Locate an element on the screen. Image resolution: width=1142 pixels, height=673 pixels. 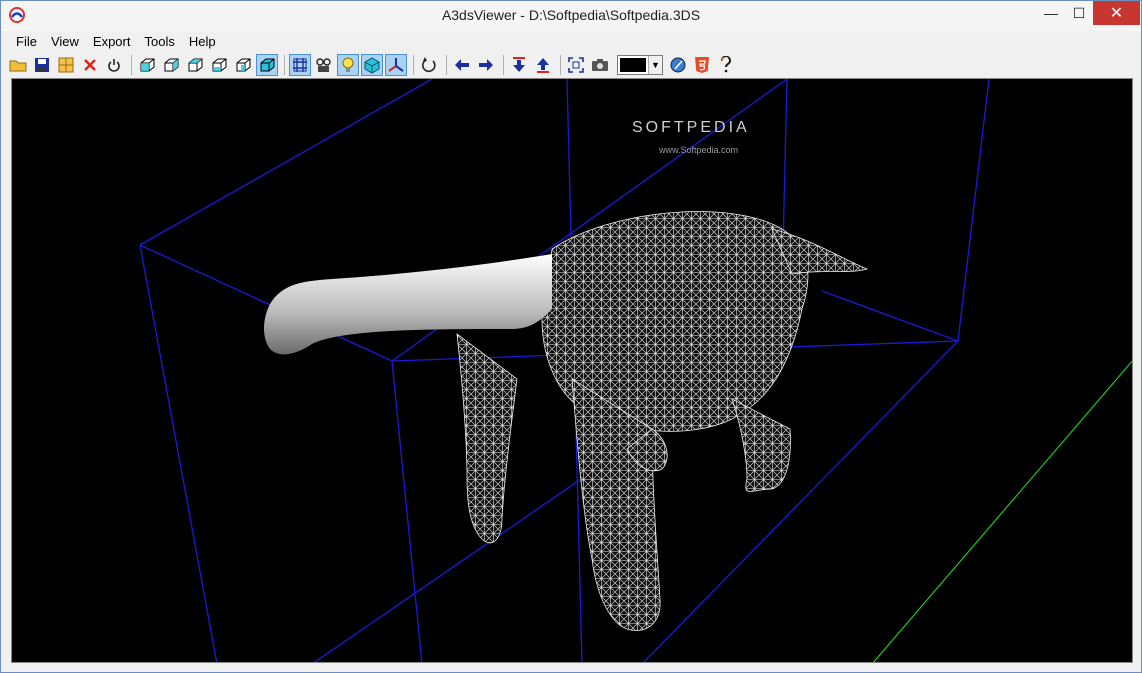
view-left-icon is located at coordinates (195, 65).